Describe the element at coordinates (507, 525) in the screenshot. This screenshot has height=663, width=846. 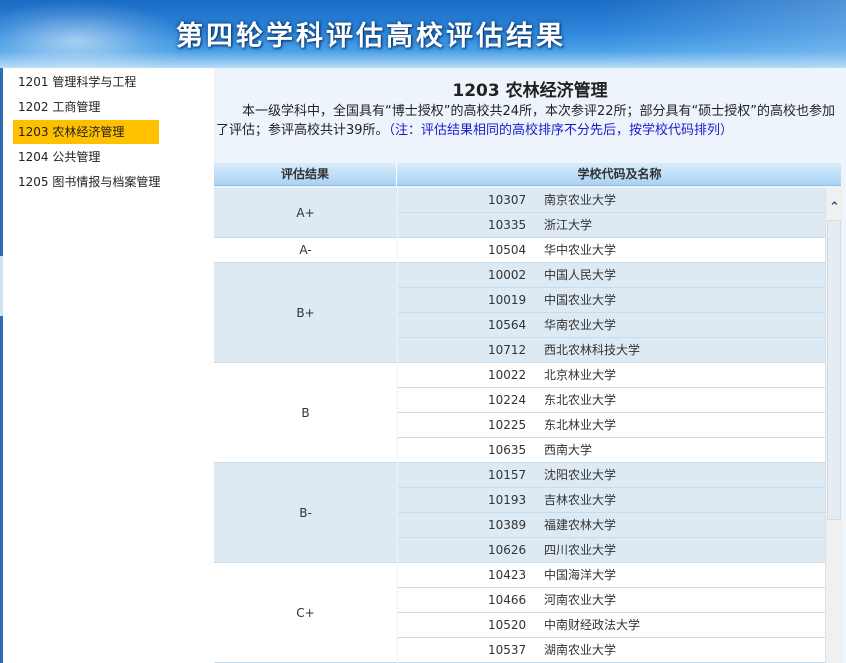
I see `school-code: 10389` at that location.